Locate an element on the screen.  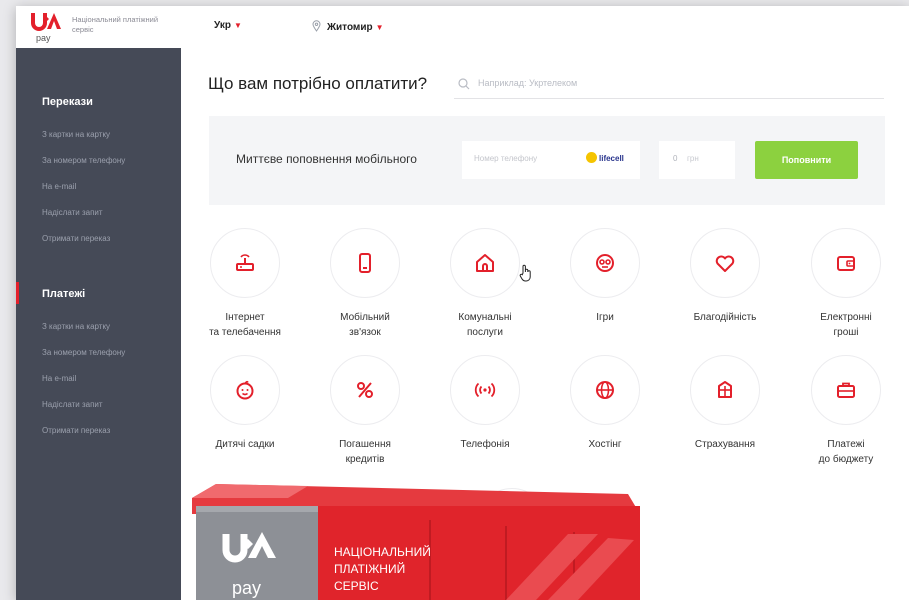
category-label: Благодійність is located at coordinates (725, 317).